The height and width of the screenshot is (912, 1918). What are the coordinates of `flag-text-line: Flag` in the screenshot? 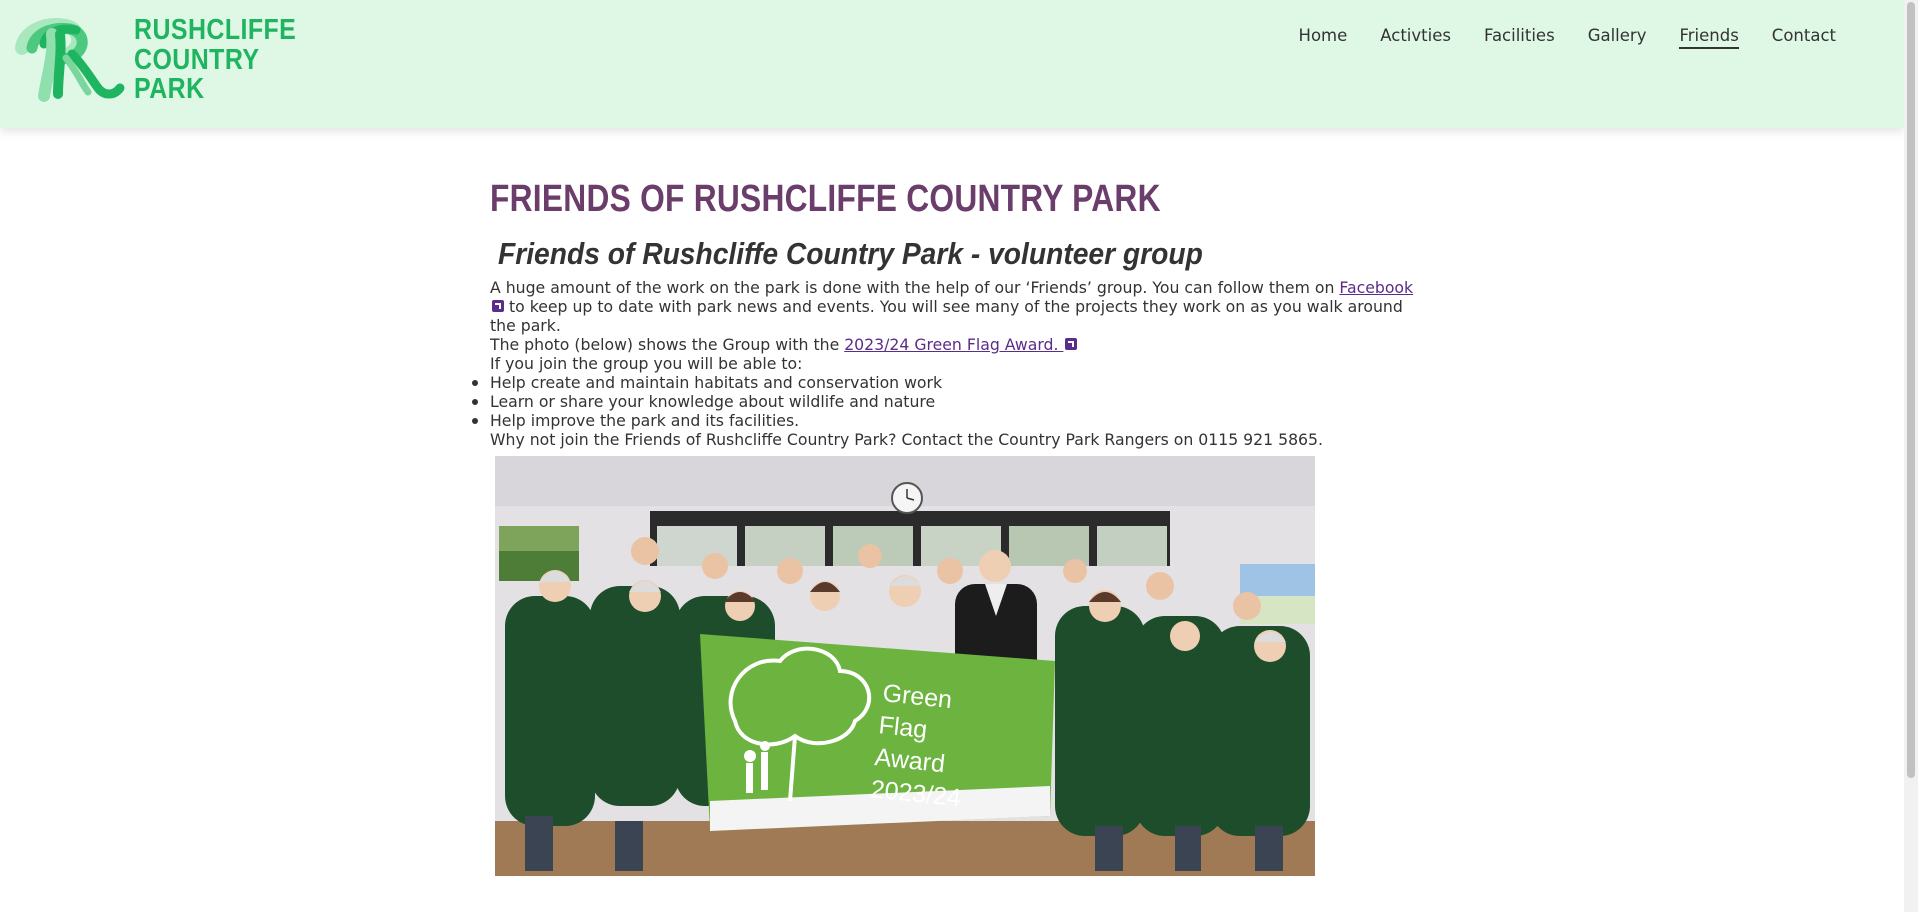 It's located at (902, 727).